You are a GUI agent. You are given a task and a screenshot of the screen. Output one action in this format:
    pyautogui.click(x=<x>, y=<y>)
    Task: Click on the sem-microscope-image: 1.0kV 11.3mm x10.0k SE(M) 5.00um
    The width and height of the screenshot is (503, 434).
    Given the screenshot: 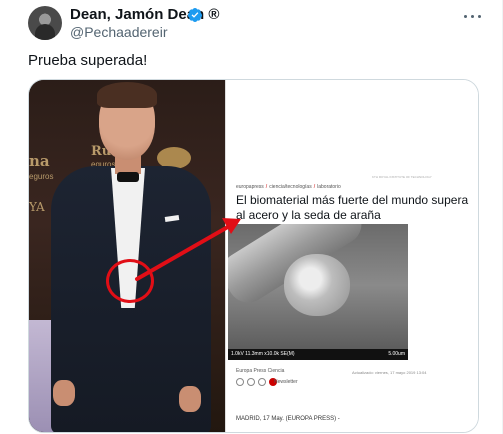 What is the action you would take?
    pyautogui.click(x=318, y=292)
    